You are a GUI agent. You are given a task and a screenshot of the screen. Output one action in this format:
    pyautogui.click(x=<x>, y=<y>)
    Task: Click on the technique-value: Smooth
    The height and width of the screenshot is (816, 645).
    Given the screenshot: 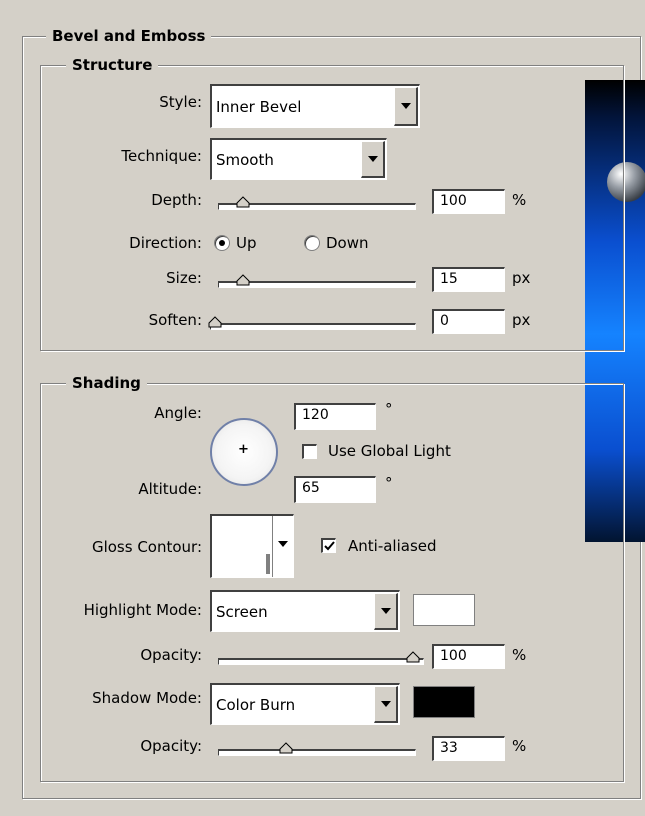 What is the action you would take?
    pyautogui.click(x=245, y=159)
    